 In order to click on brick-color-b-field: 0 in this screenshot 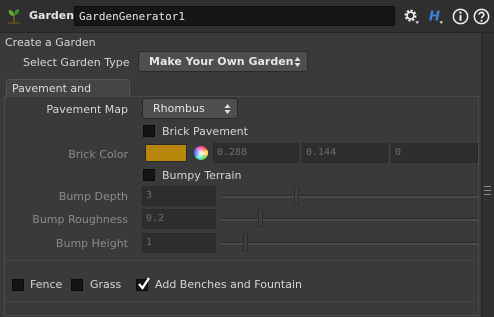, I will do `click(434, 153)`.